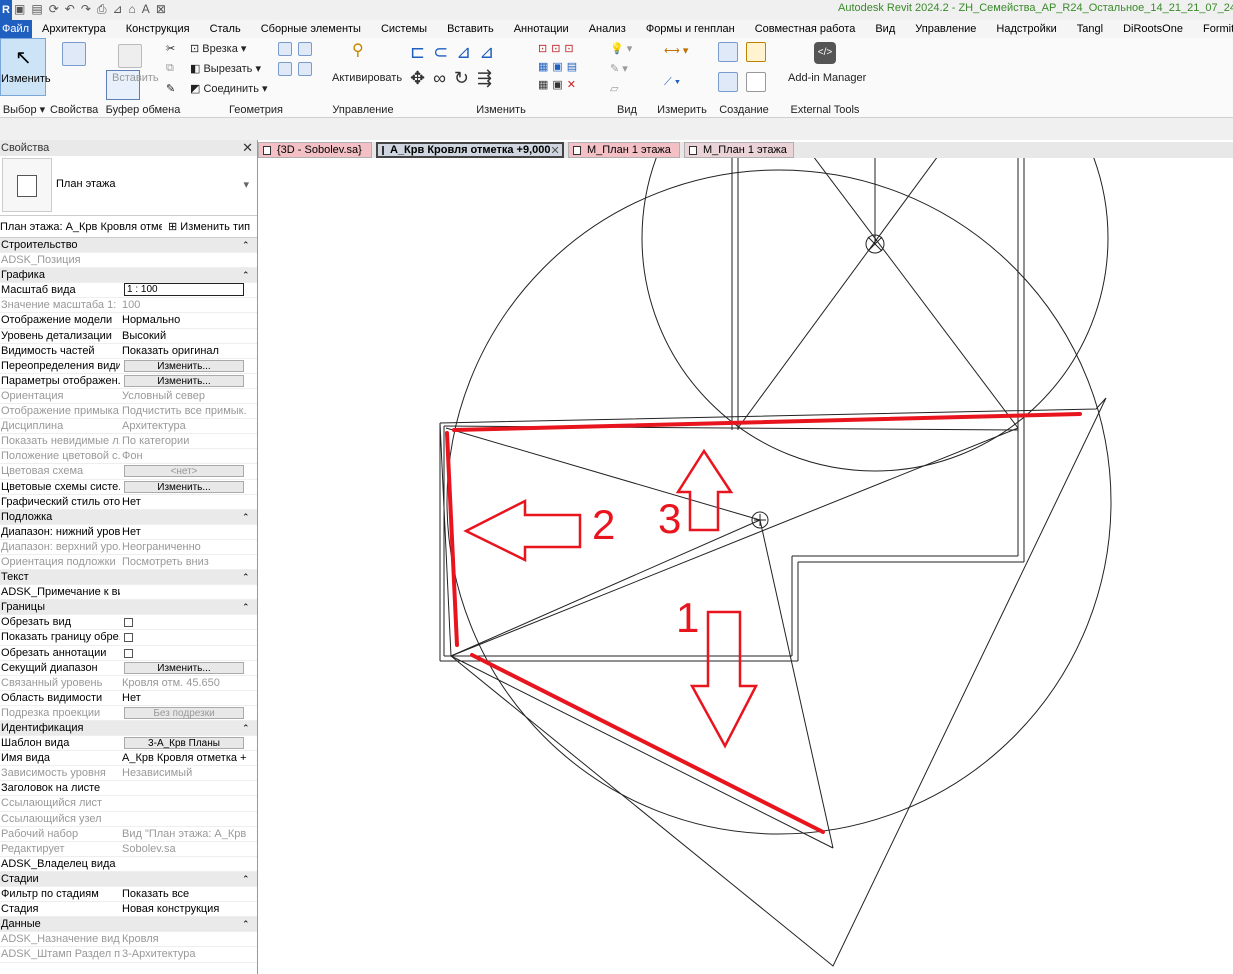 This screenshot has width=1233, height=974. Describe the element at coordinates (1090, 29) in the screenshot. I see `ribbon-tab: Tangl` at that location.